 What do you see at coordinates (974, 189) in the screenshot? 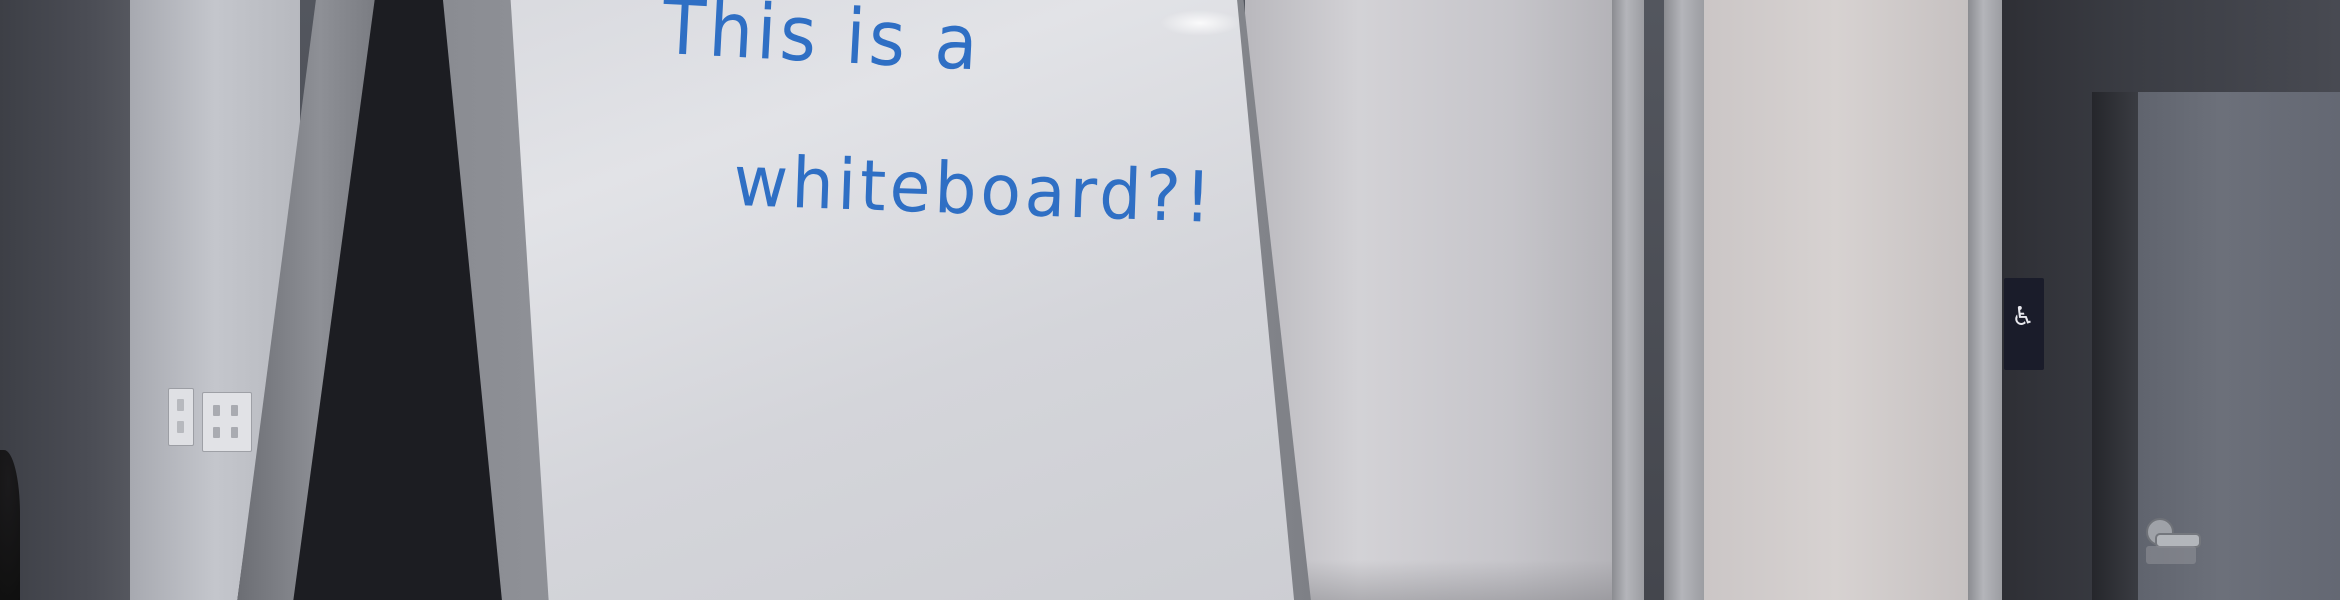
I see `handwritten-line-two: whiteboard?!` at bounding box center [974, 189].